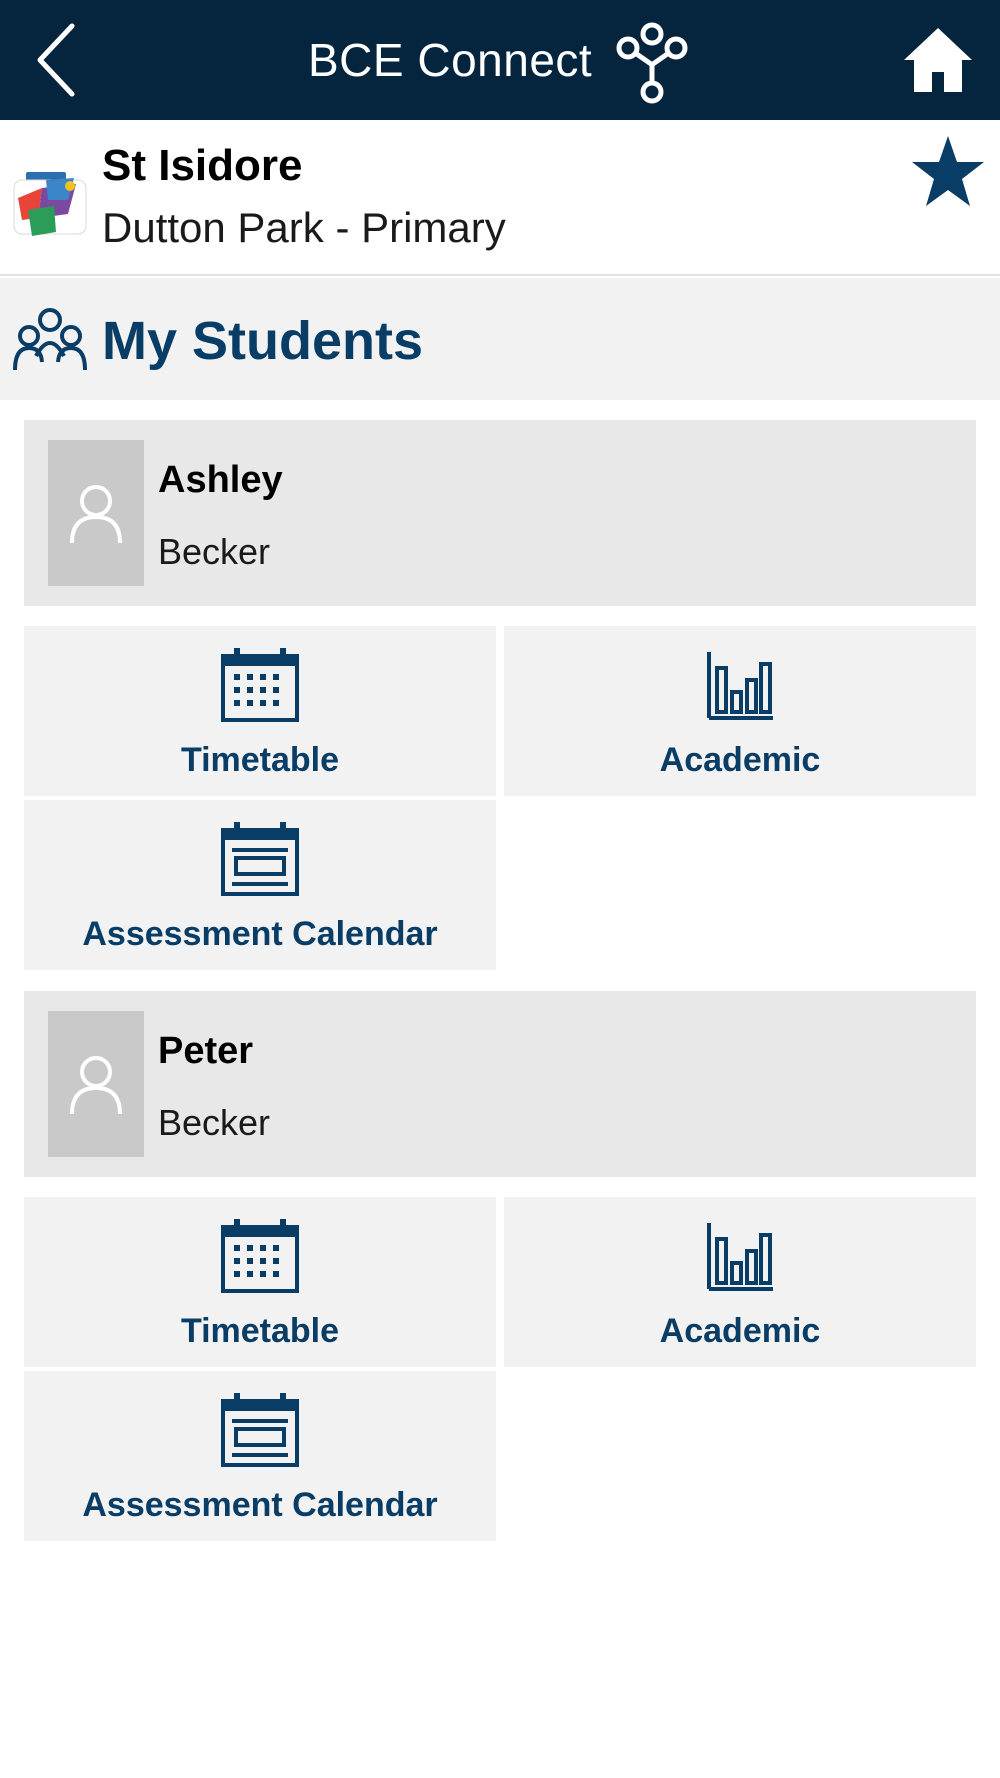 The image size is (1000, 1778). Describe the element at coordinates (500, 1084) in the screenshot. I see `student-card: Peter Becker` at that location.